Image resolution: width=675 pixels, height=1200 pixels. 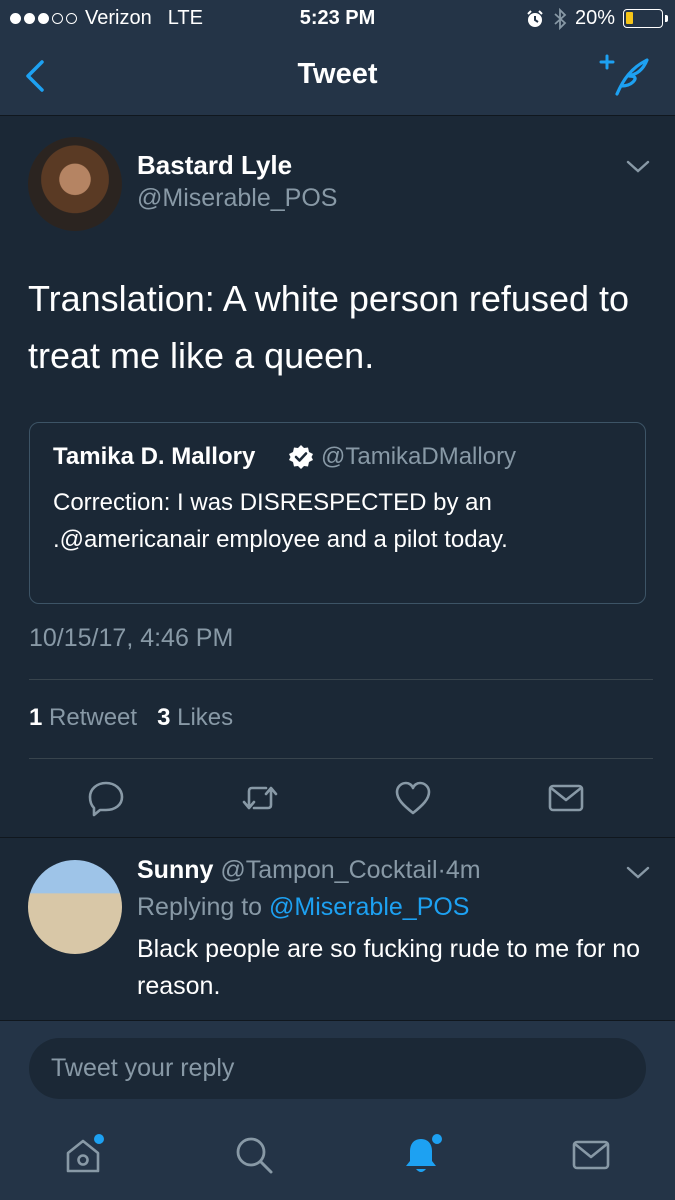 What do you see at coordinates (625, 75) in the screenshot?
I see `compose-tweet-icon` at bounding box center [625, 75].